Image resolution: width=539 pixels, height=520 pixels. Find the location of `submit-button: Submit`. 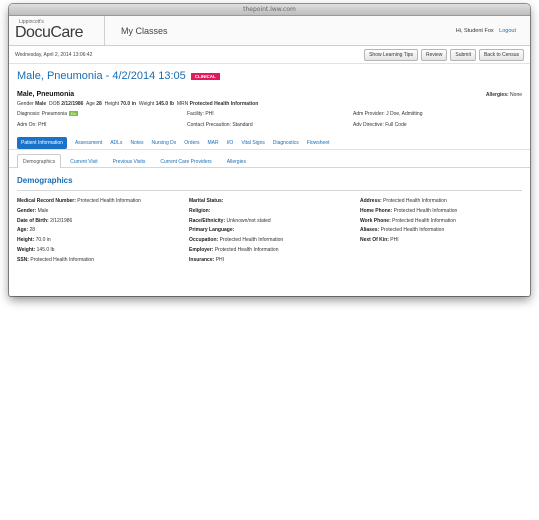

submit-button: Submit is located at coordinates (463, 54).